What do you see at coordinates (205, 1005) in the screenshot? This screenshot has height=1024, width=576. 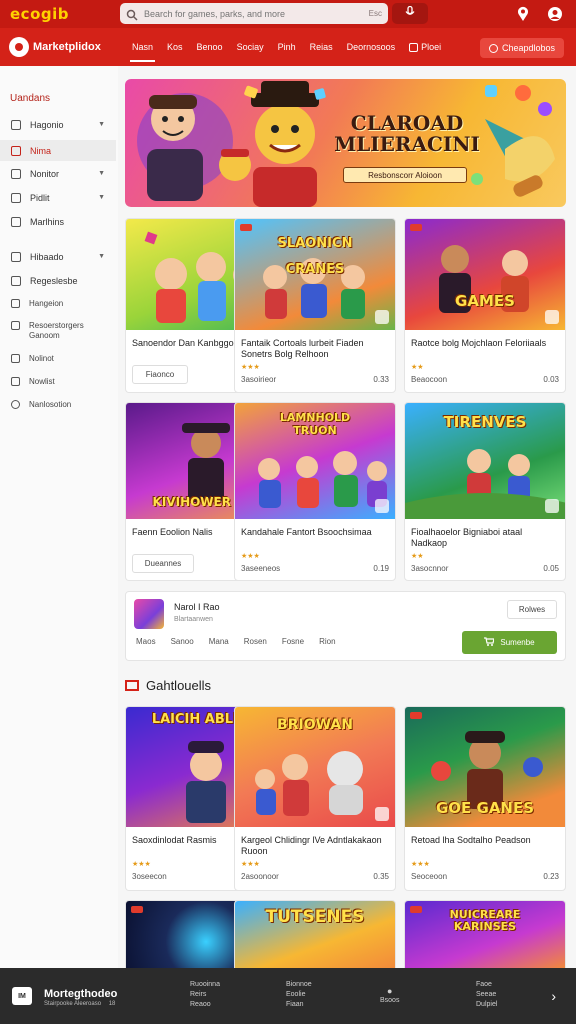 I see `footer-link: Reaoo` at bounding box center [205, 1005].